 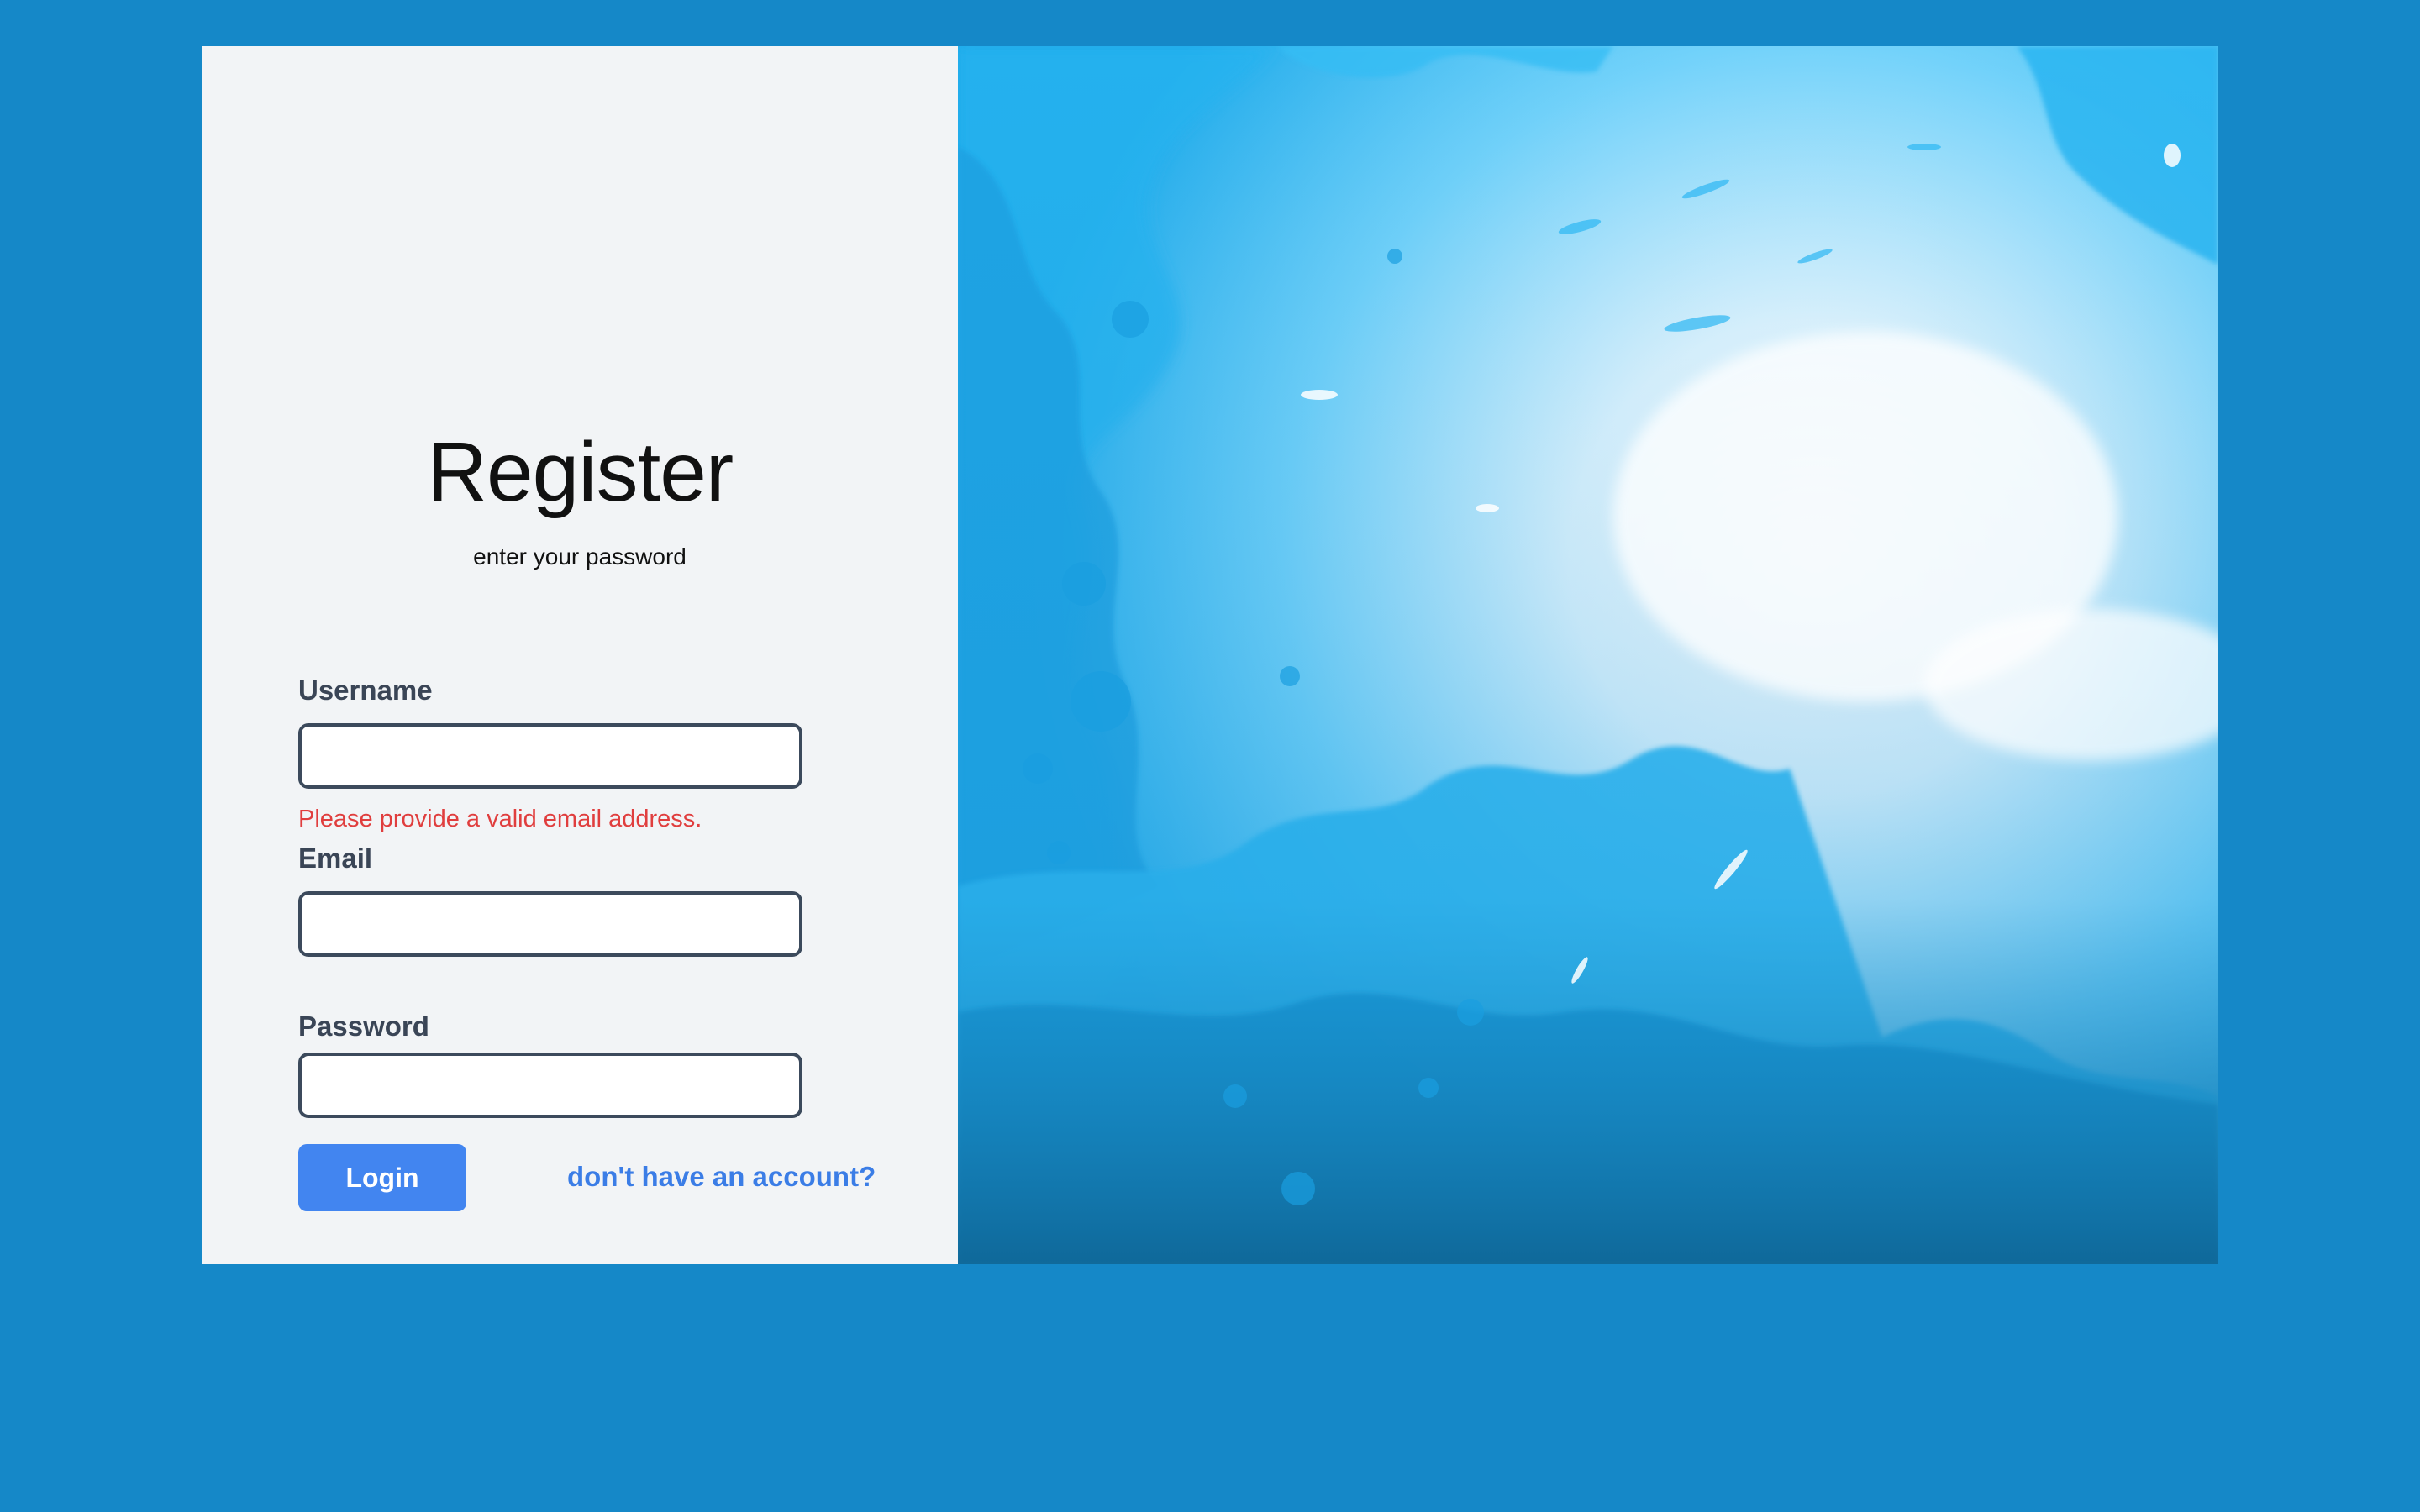 What do you see at coordinates (550, 1085) in the screenshot?
I see `password-input` at bounding box center [550, 1085].